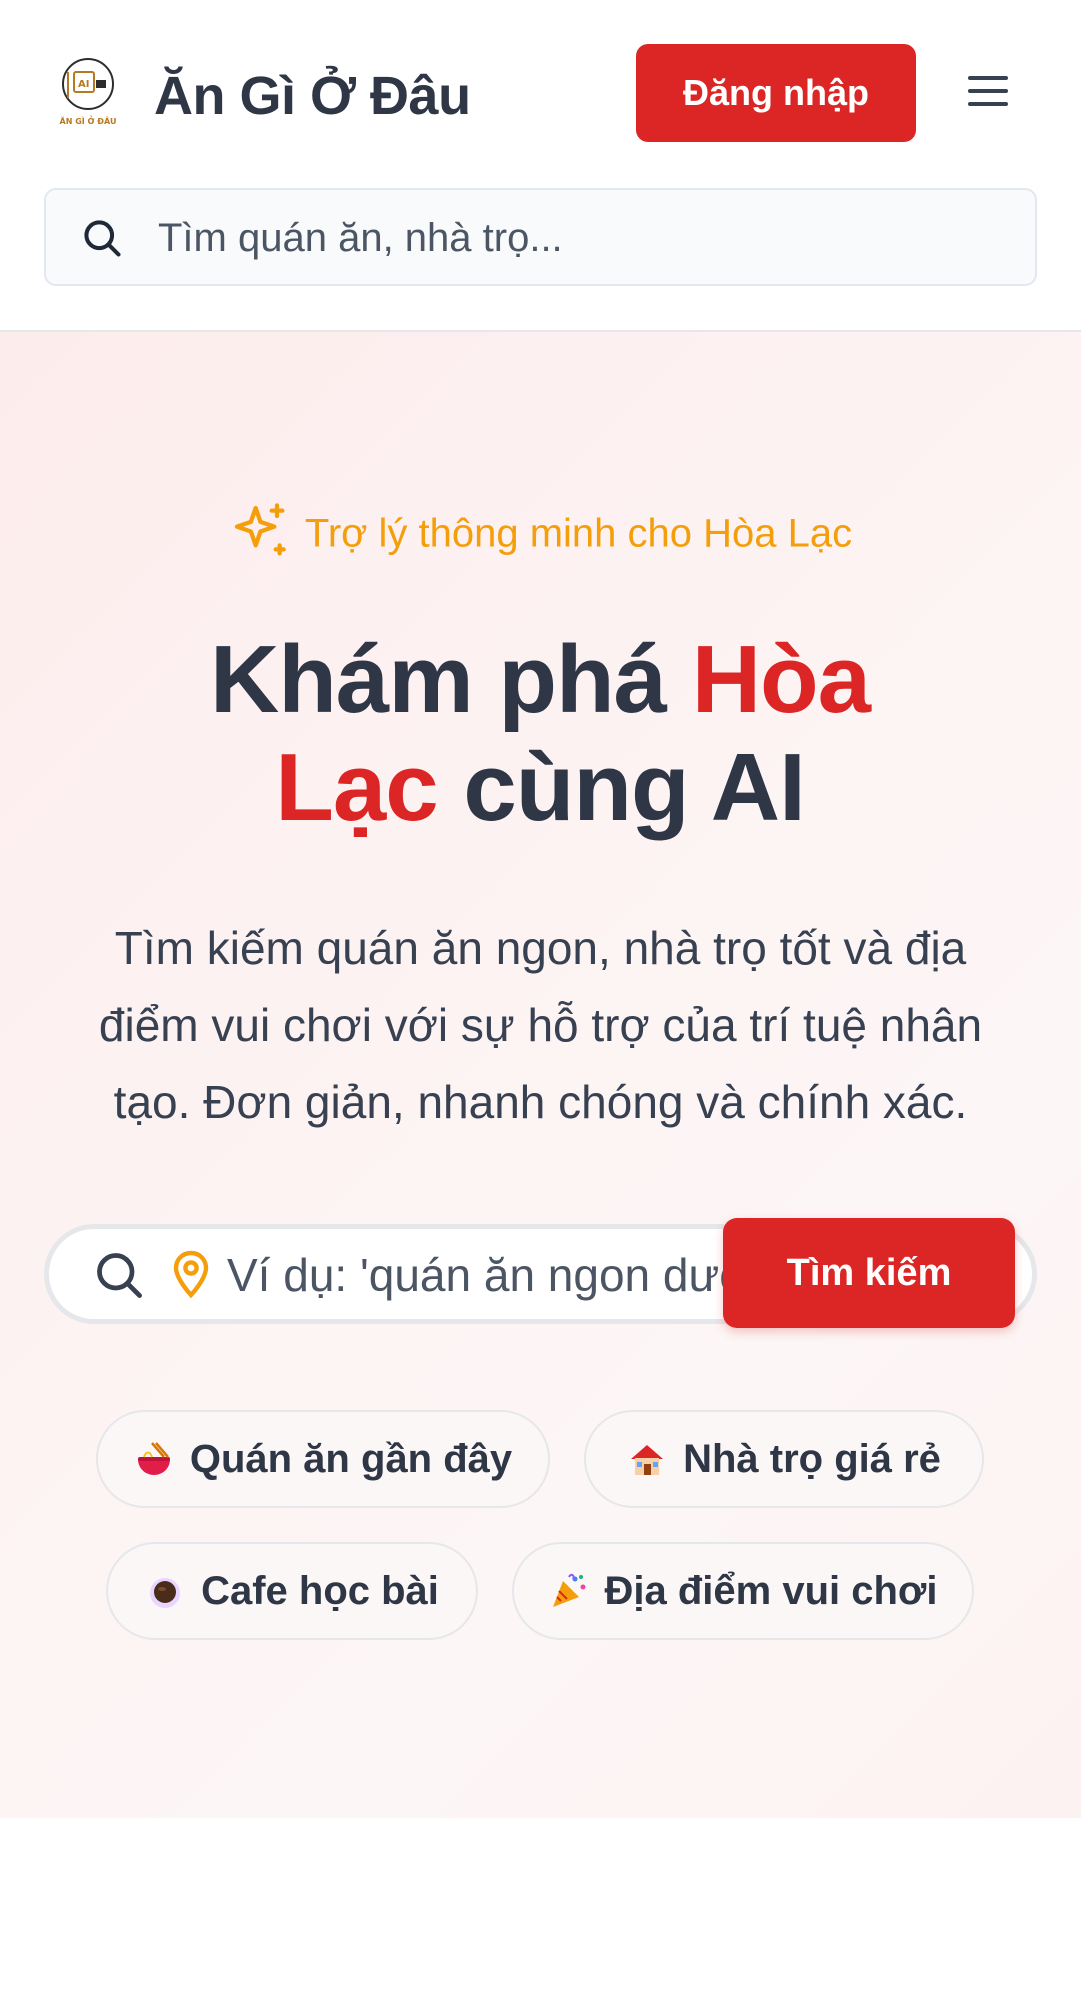  What do you see at coordinates (812, 1458) in the screenshot?
I see `chip-label: Nhà trọ giá rẻ` at bounding box center [812, 1458].